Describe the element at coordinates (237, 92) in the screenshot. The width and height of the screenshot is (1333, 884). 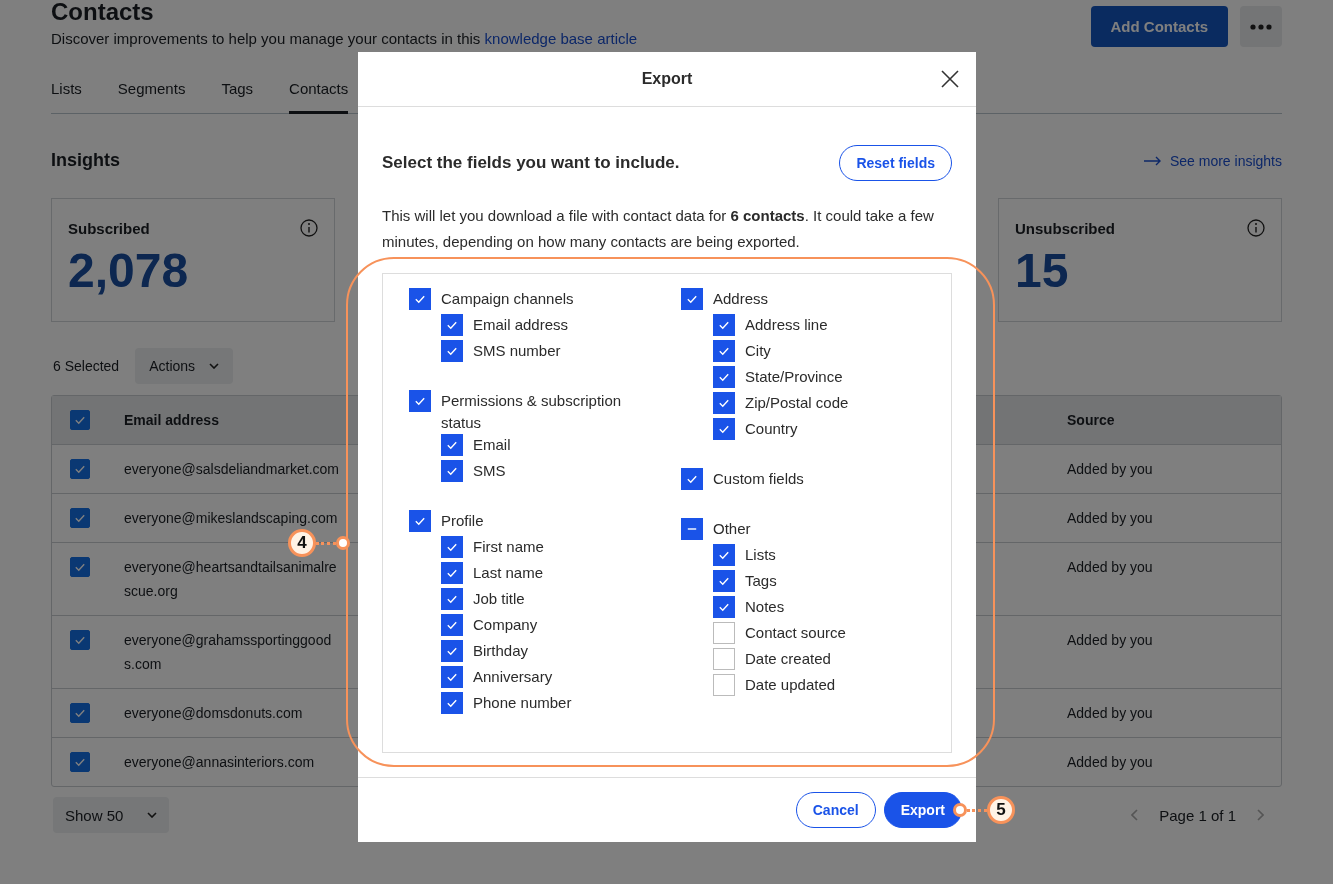
I see `tab: Tags` at that location.